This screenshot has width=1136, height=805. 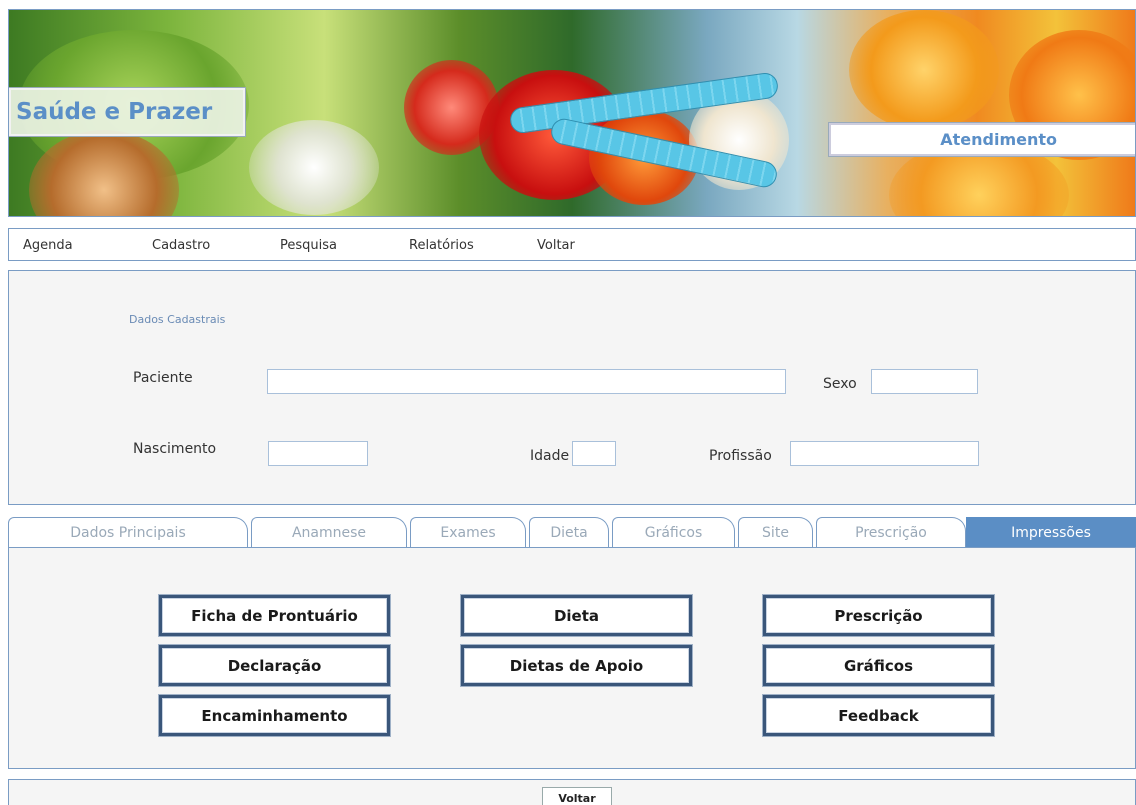 What do you see at coordinates (181, 245) in the screenshot?
I see `menu-item-cadastro: Cadastro` at bounding box center [181, 245].